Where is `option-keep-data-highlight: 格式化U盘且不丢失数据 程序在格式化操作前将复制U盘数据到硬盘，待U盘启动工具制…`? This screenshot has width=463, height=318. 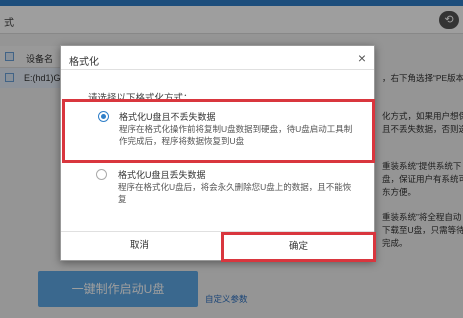 option-keep-data-highlight: 格式化U盘且不丢失数据 程序在格式化操作前将复制U盘数据到硬盘，待U盘启动工具制… is located at coordinates (218, 131).